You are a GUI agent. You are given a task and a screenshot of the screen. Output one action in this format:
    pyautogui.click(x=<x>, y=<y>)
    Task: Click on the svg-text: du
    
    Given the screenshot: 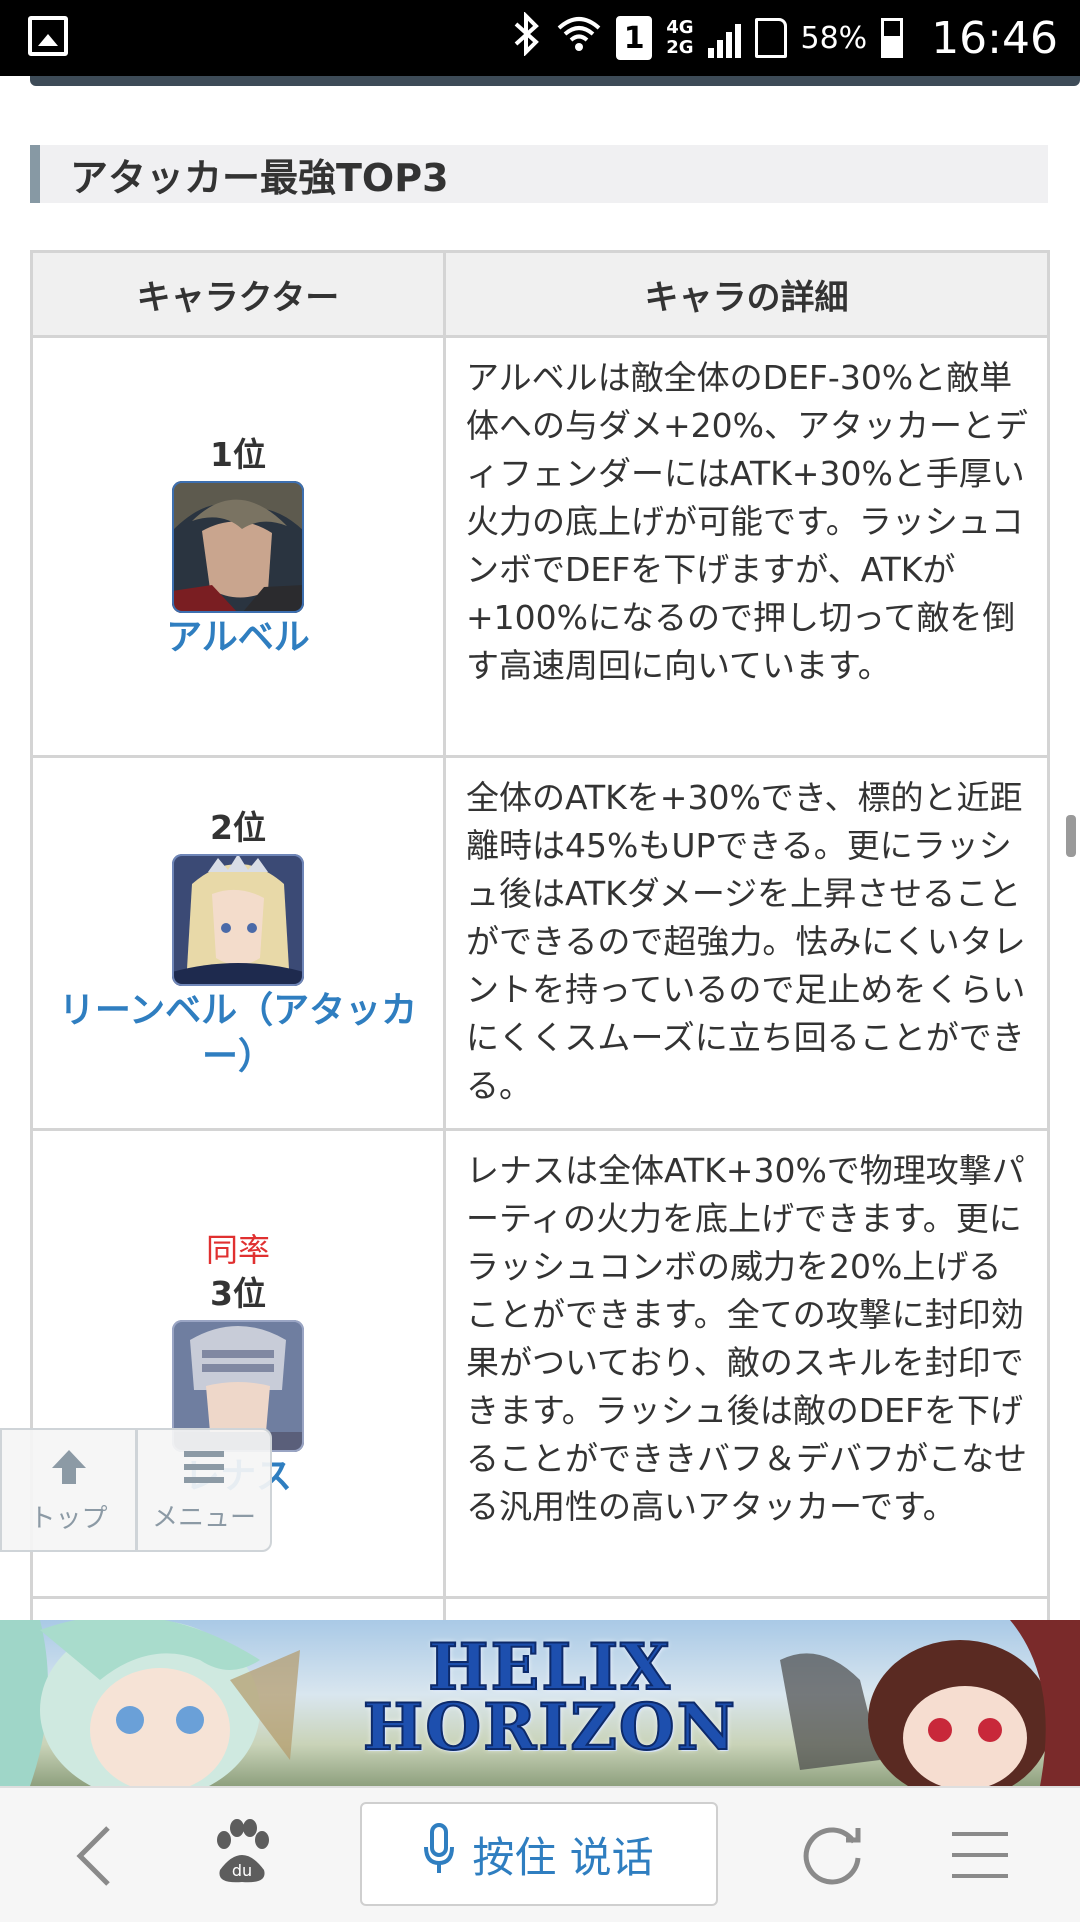 What is the action you would take?
    pyautogui.click(x=242, y=1870)
    